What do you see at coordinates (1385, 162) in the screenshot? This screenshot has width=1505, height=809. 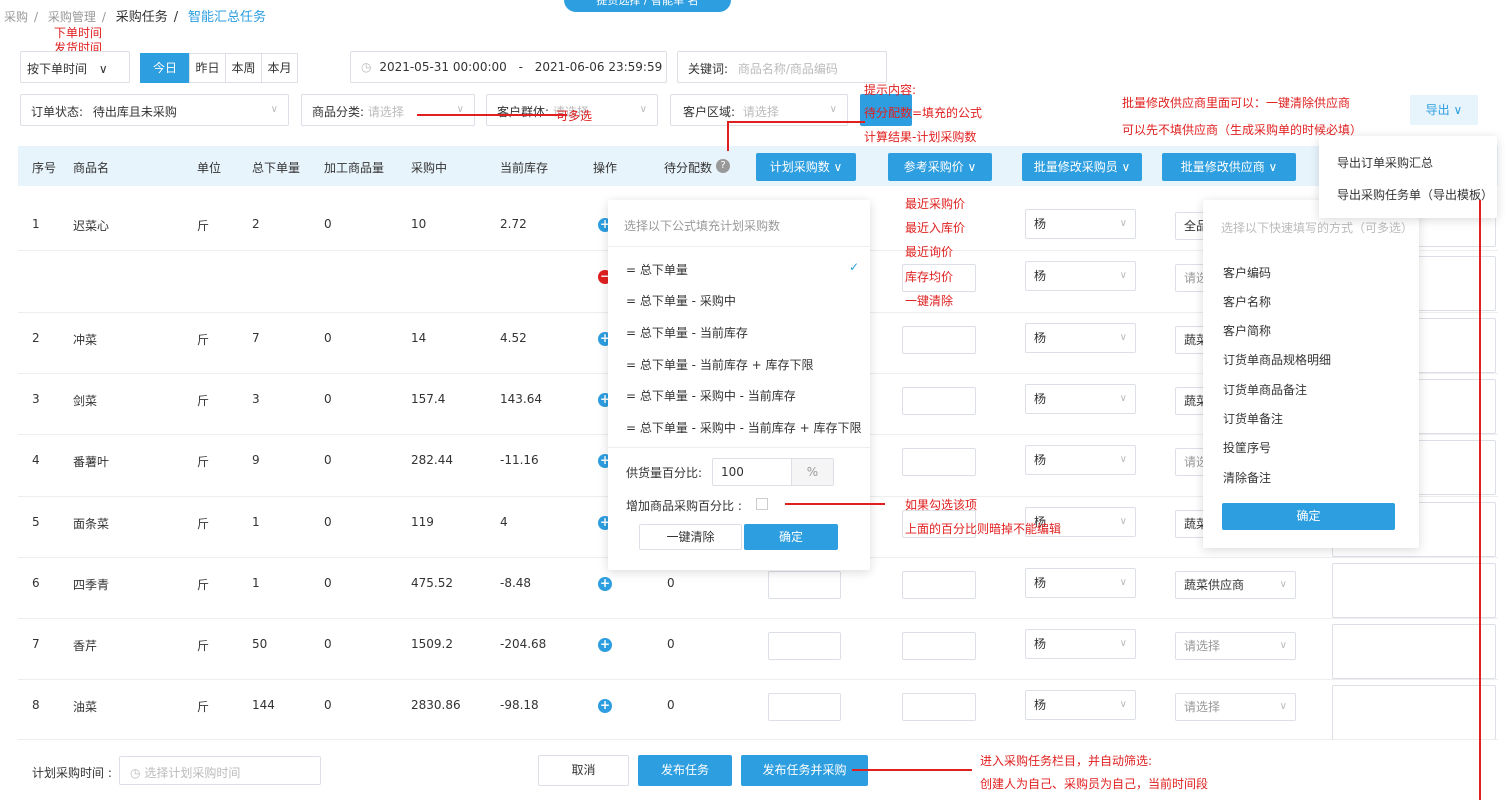 I see `export-option: 导出订单采购汇总` at bounding box center [1385, 162].